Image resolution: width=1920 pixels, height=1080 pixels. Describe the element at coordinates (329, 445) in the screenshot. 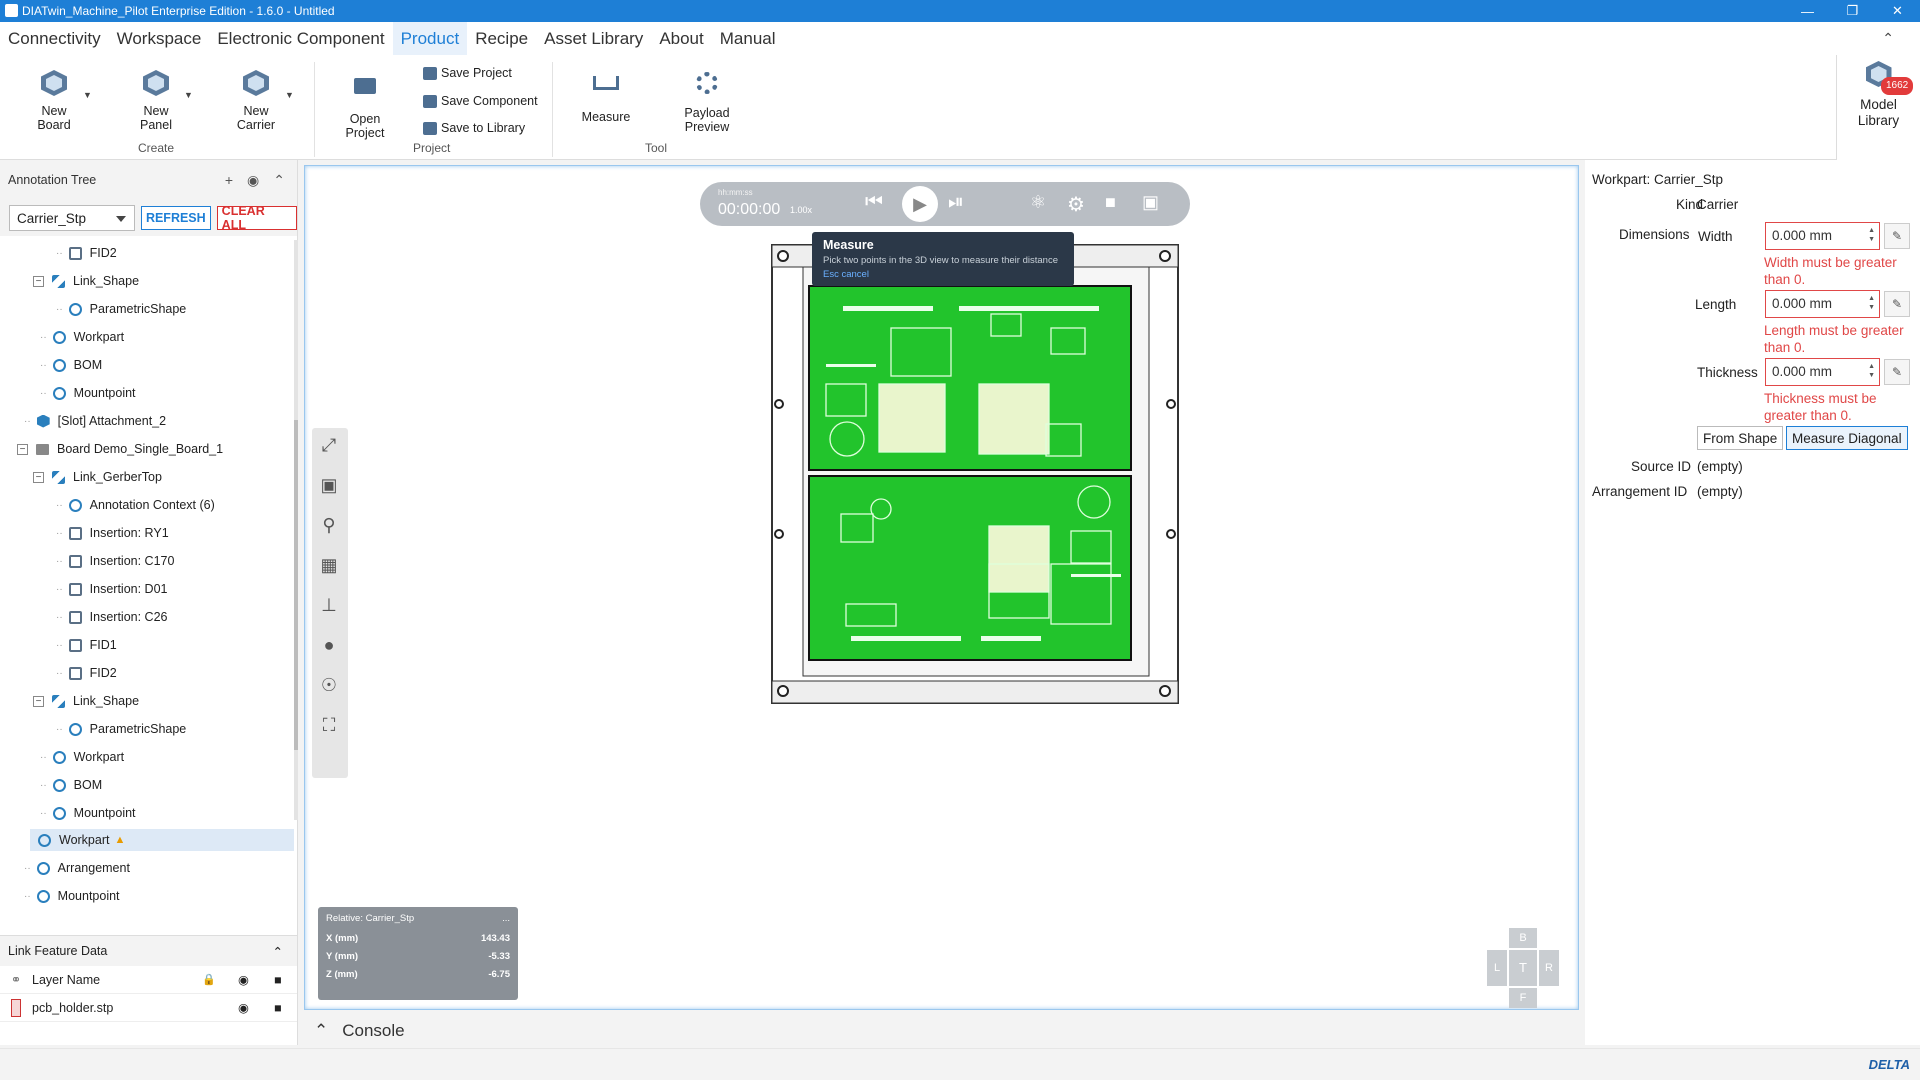

I see `fit-view-icon: ⤢` at that location.